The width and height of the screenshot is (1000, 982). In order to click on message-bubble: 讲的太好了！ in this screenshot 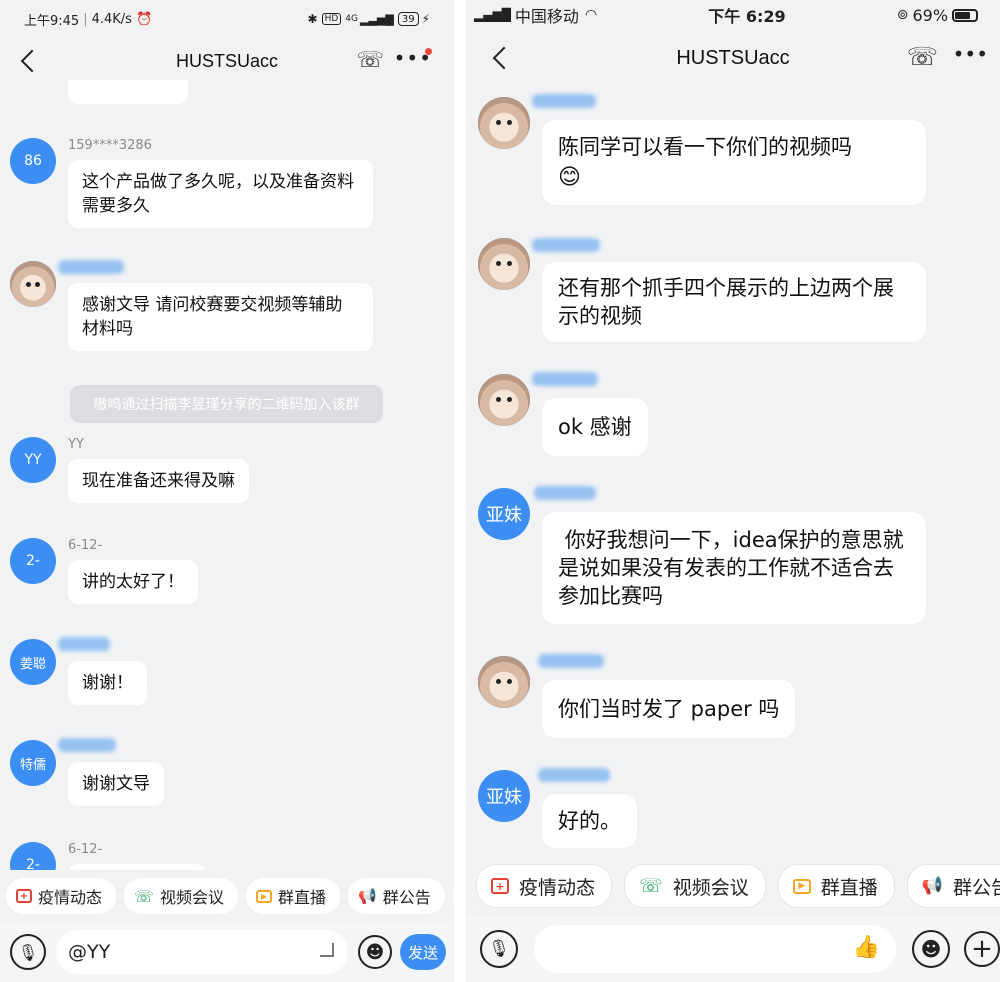, I will do `click(133, 582)`.